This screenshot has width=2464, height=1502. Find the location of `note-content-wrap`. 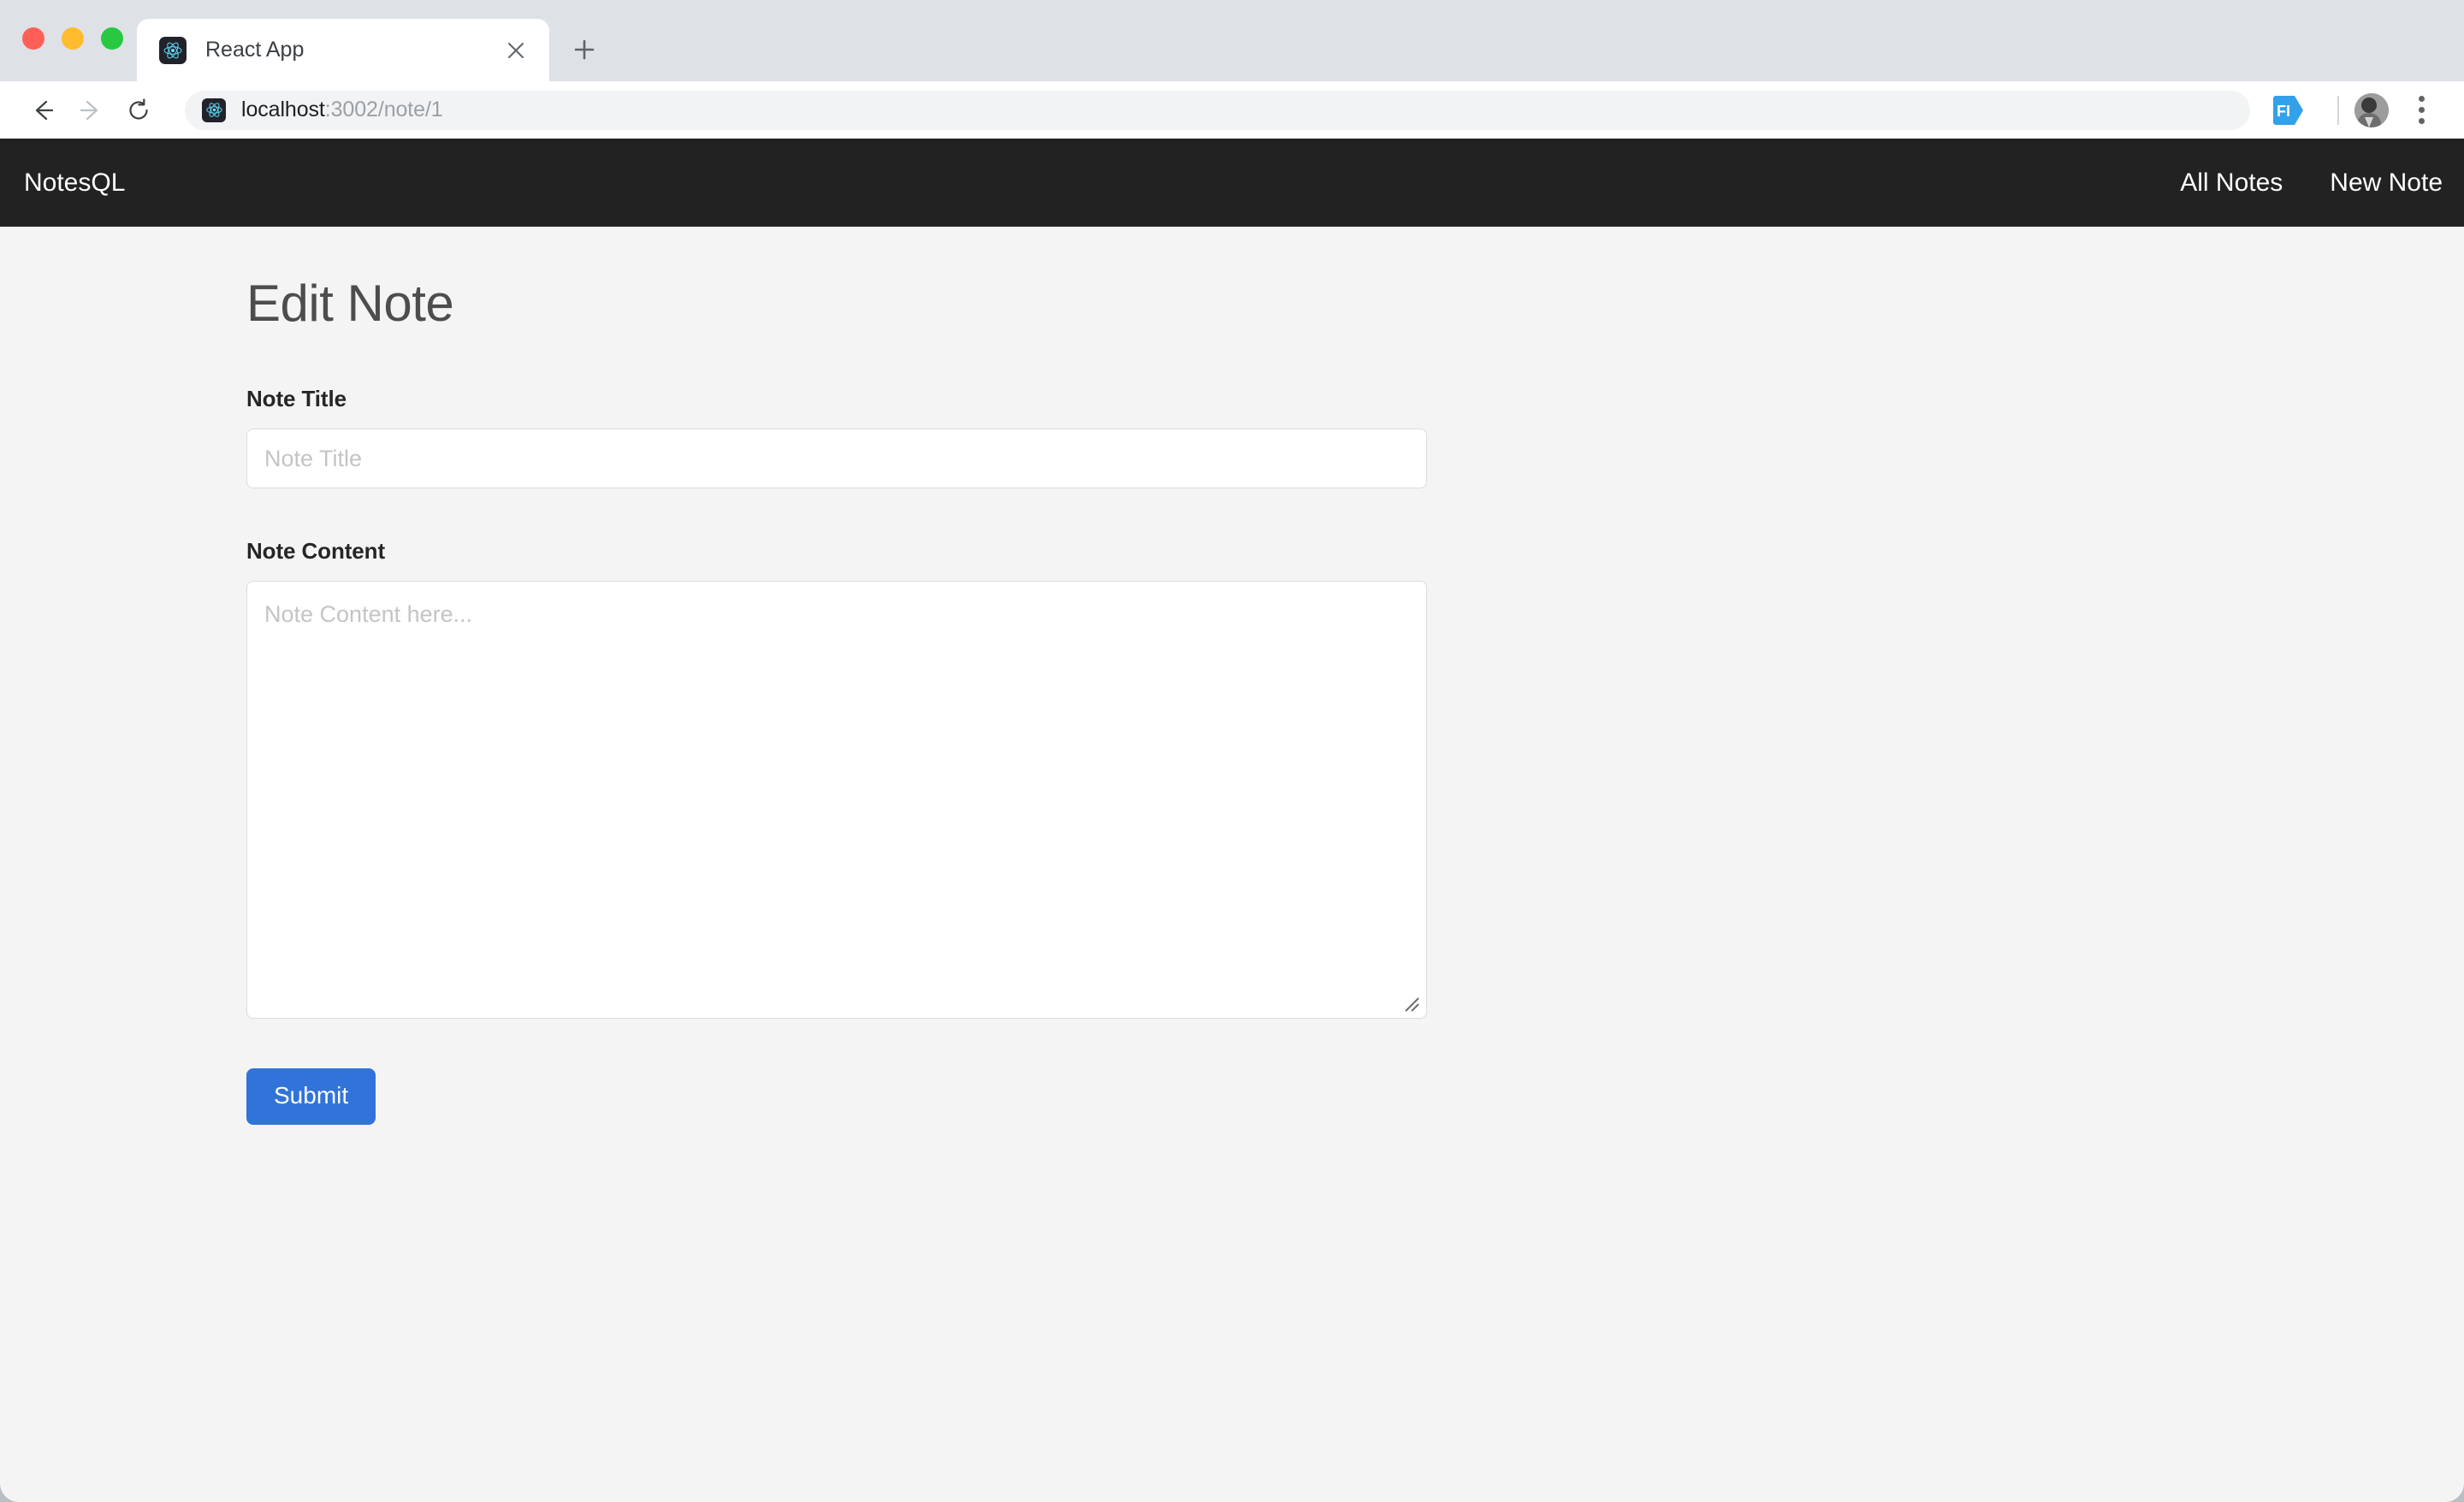

note-content-wrap is located at coordinates (836, 800).